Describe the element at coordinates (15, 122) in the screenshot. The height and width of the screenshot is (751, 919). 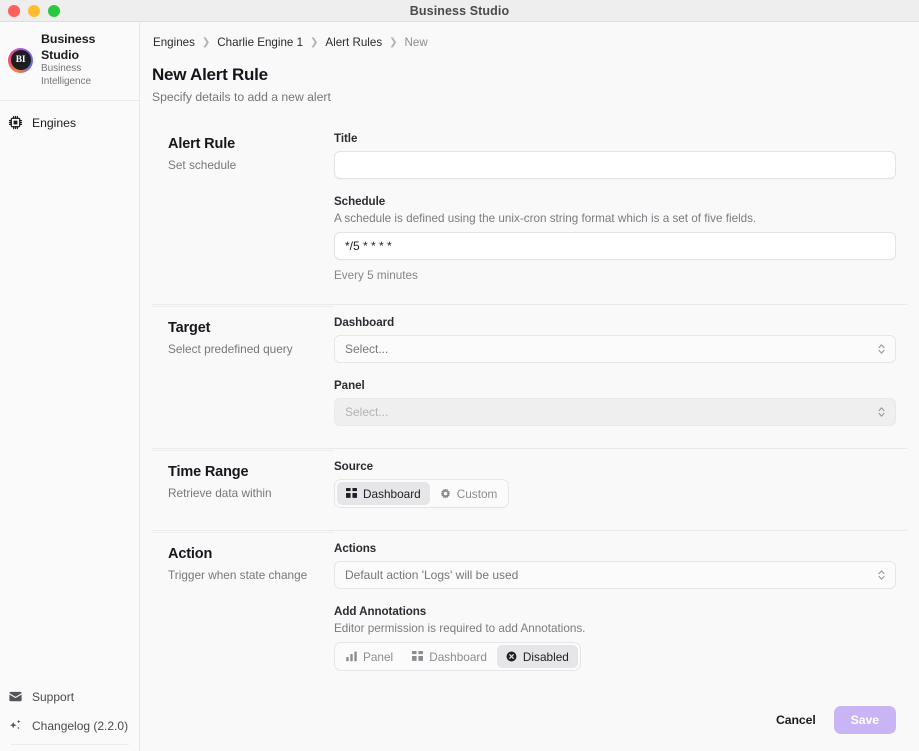
I see `cpu-chip-icon` at that location.